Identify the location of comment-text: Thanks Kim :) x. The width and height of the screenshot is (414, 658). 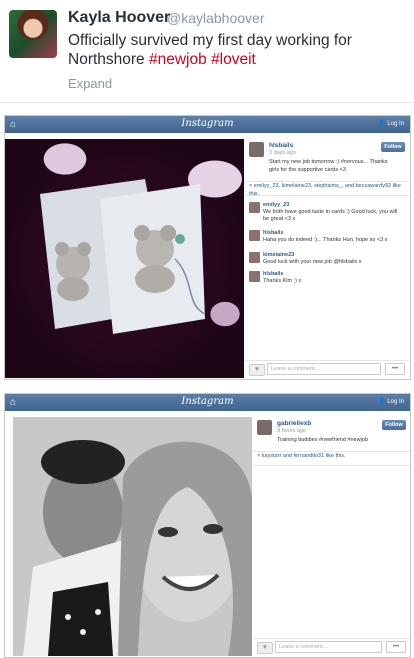
(282, 281).